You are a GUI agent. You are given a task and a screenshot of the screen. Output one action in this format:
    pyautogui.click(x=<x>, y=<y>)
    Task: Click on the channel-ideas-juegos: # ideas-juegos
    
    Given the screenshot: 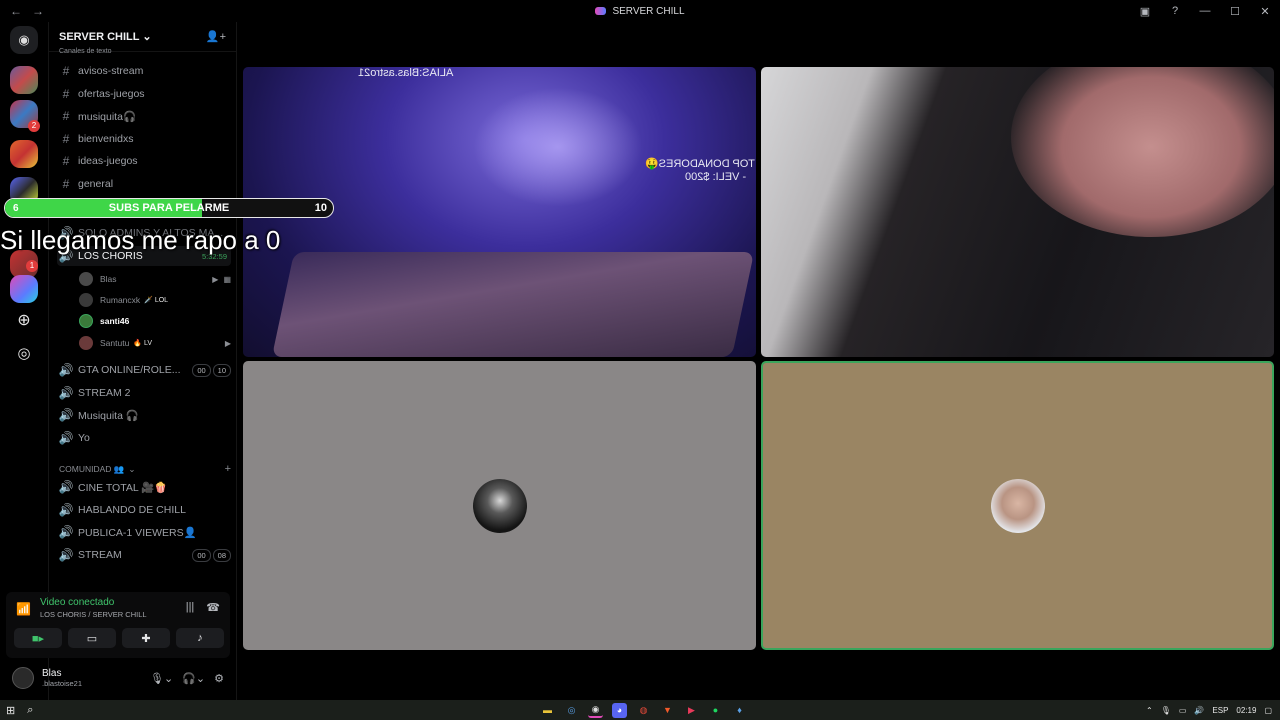 What is the action you would take?
    pyautogui.click(x=144, y=161)
    